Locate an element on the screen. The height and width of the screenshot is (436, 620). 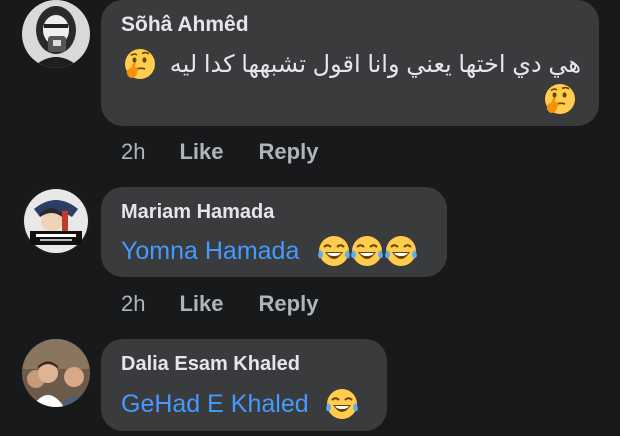
mention-link: GeHad E Khaled is located at coordinates (215, 404).